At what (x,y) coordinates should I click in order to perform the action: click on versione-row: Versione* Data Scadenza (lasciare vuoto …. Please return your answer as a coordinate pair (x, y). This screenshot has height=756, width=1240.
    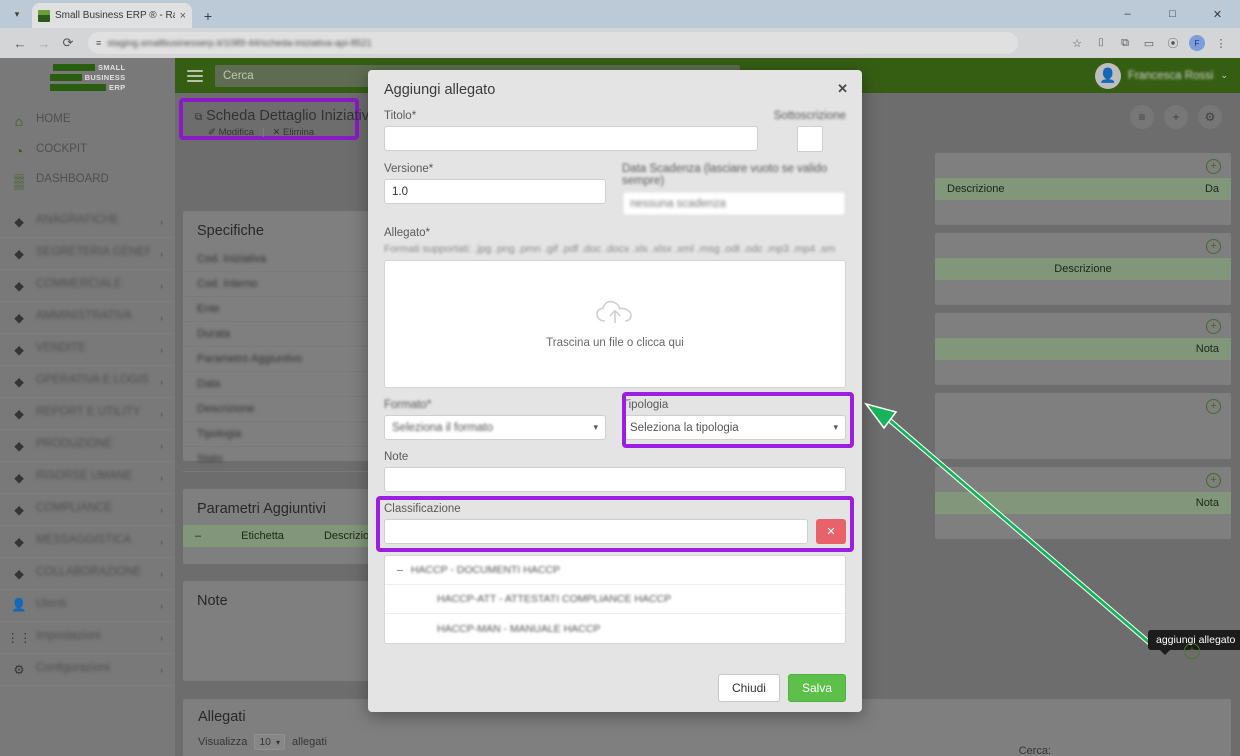
    Looking at the image, I should click on (615, 189).